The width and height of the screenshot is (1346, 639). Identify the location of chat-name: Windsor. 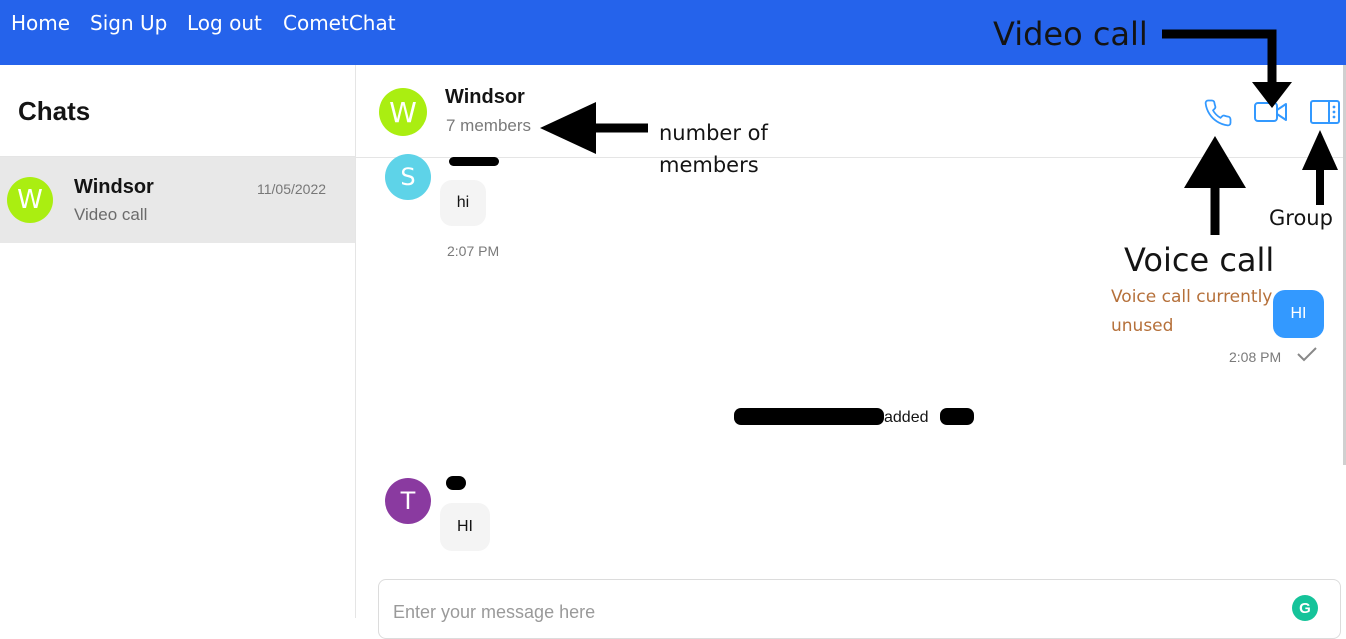
(114, 187).